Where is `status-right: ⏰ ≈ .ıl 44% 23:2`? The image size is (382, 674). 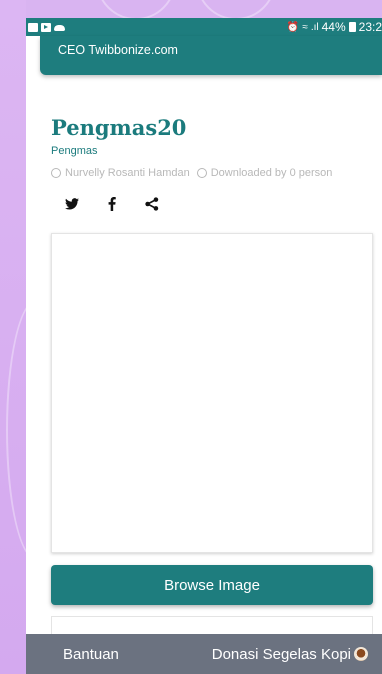
status-right: ⏰ ≈ .ıl 44% 23:2 is located at coordinates (334, 27).